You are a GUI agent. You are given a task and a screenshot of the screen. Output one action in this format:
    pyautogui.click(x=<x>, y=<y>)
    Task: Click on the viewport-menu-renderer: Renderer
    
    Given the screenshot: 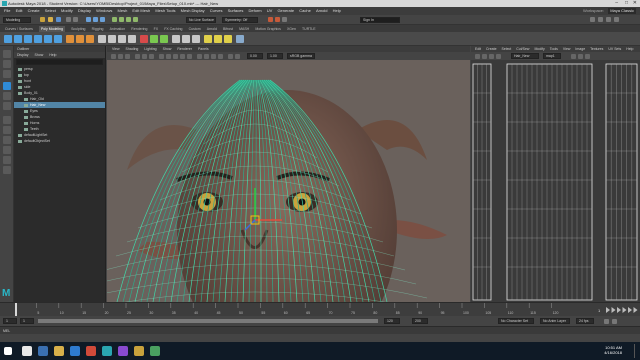 What is the action you would take?
    pyautogui.click(x=184, y=49)
    